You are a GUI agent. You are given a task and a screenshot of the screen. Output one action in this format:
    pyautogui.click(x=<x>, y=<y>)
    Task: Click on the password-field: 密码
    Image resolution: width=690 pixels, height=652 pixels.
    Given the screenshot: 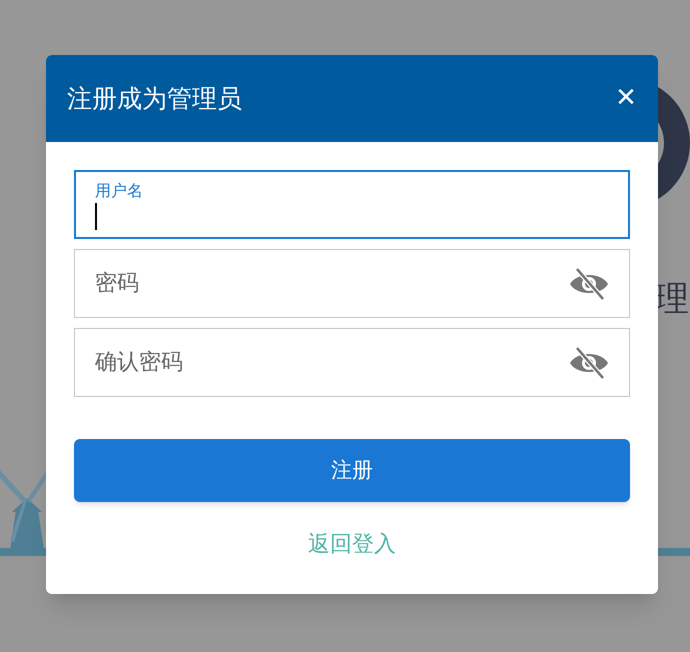 What is the action you would take?
    pyautogui.click(x=352, y=283)
    